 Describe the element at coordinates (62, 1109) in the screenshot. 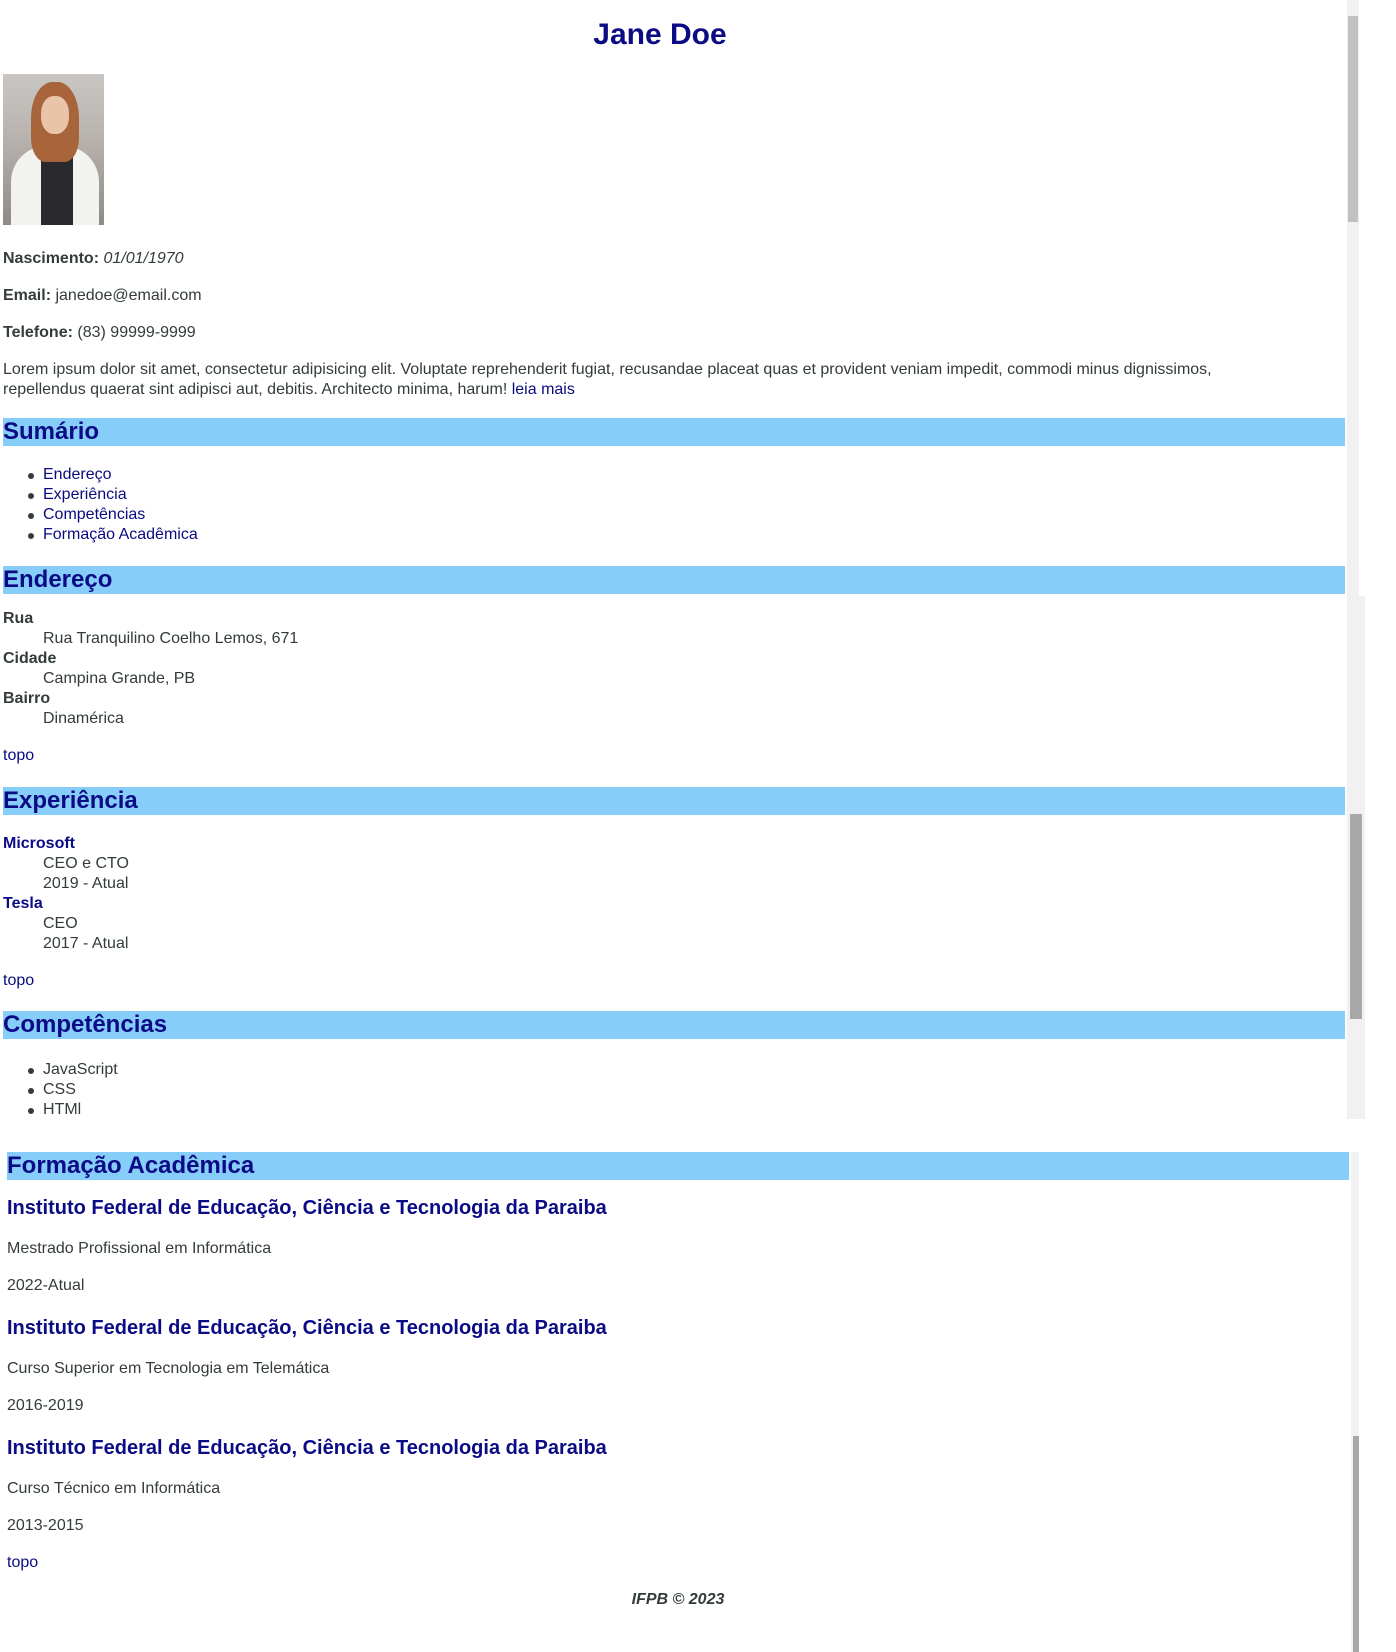

I see `skill-item: HTMl` at that location.